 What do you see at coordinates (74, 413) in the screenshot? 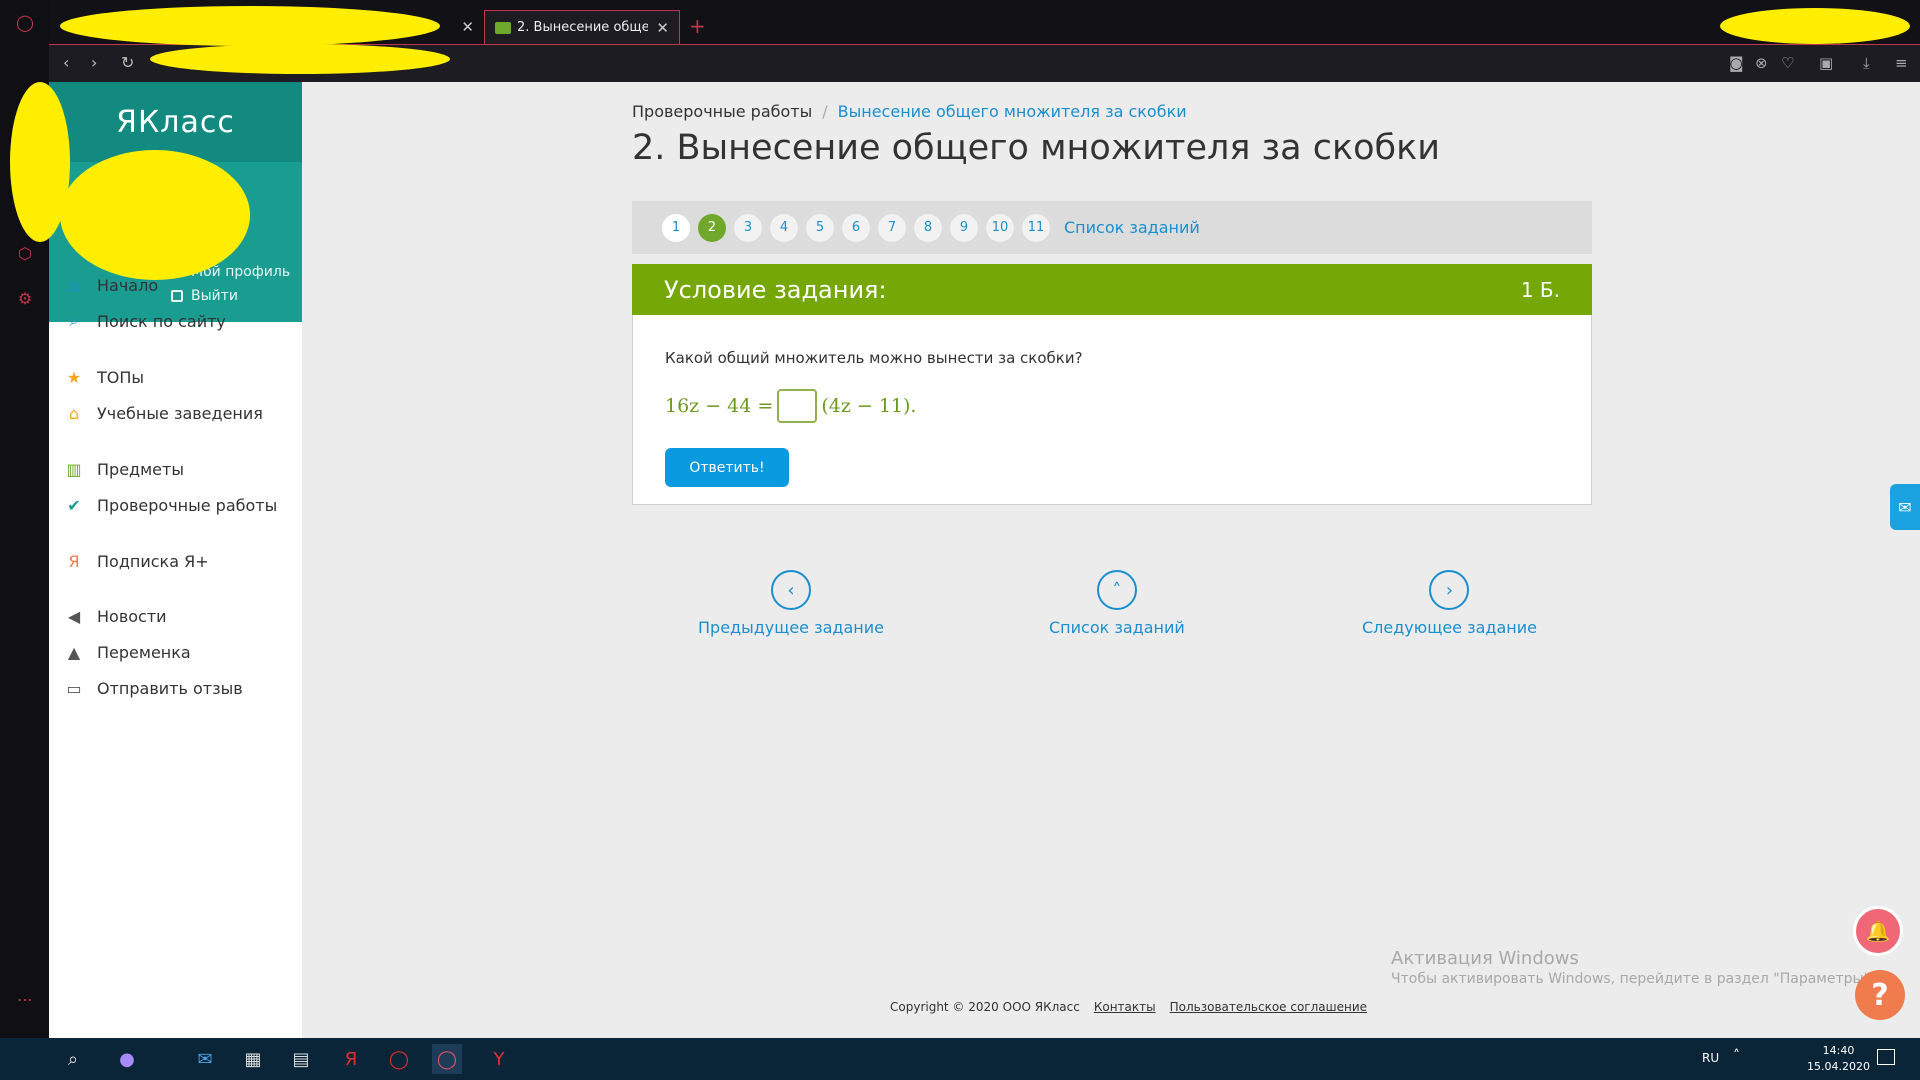
I see `institution-icon: ⌂` at bounding box center [74, 413].